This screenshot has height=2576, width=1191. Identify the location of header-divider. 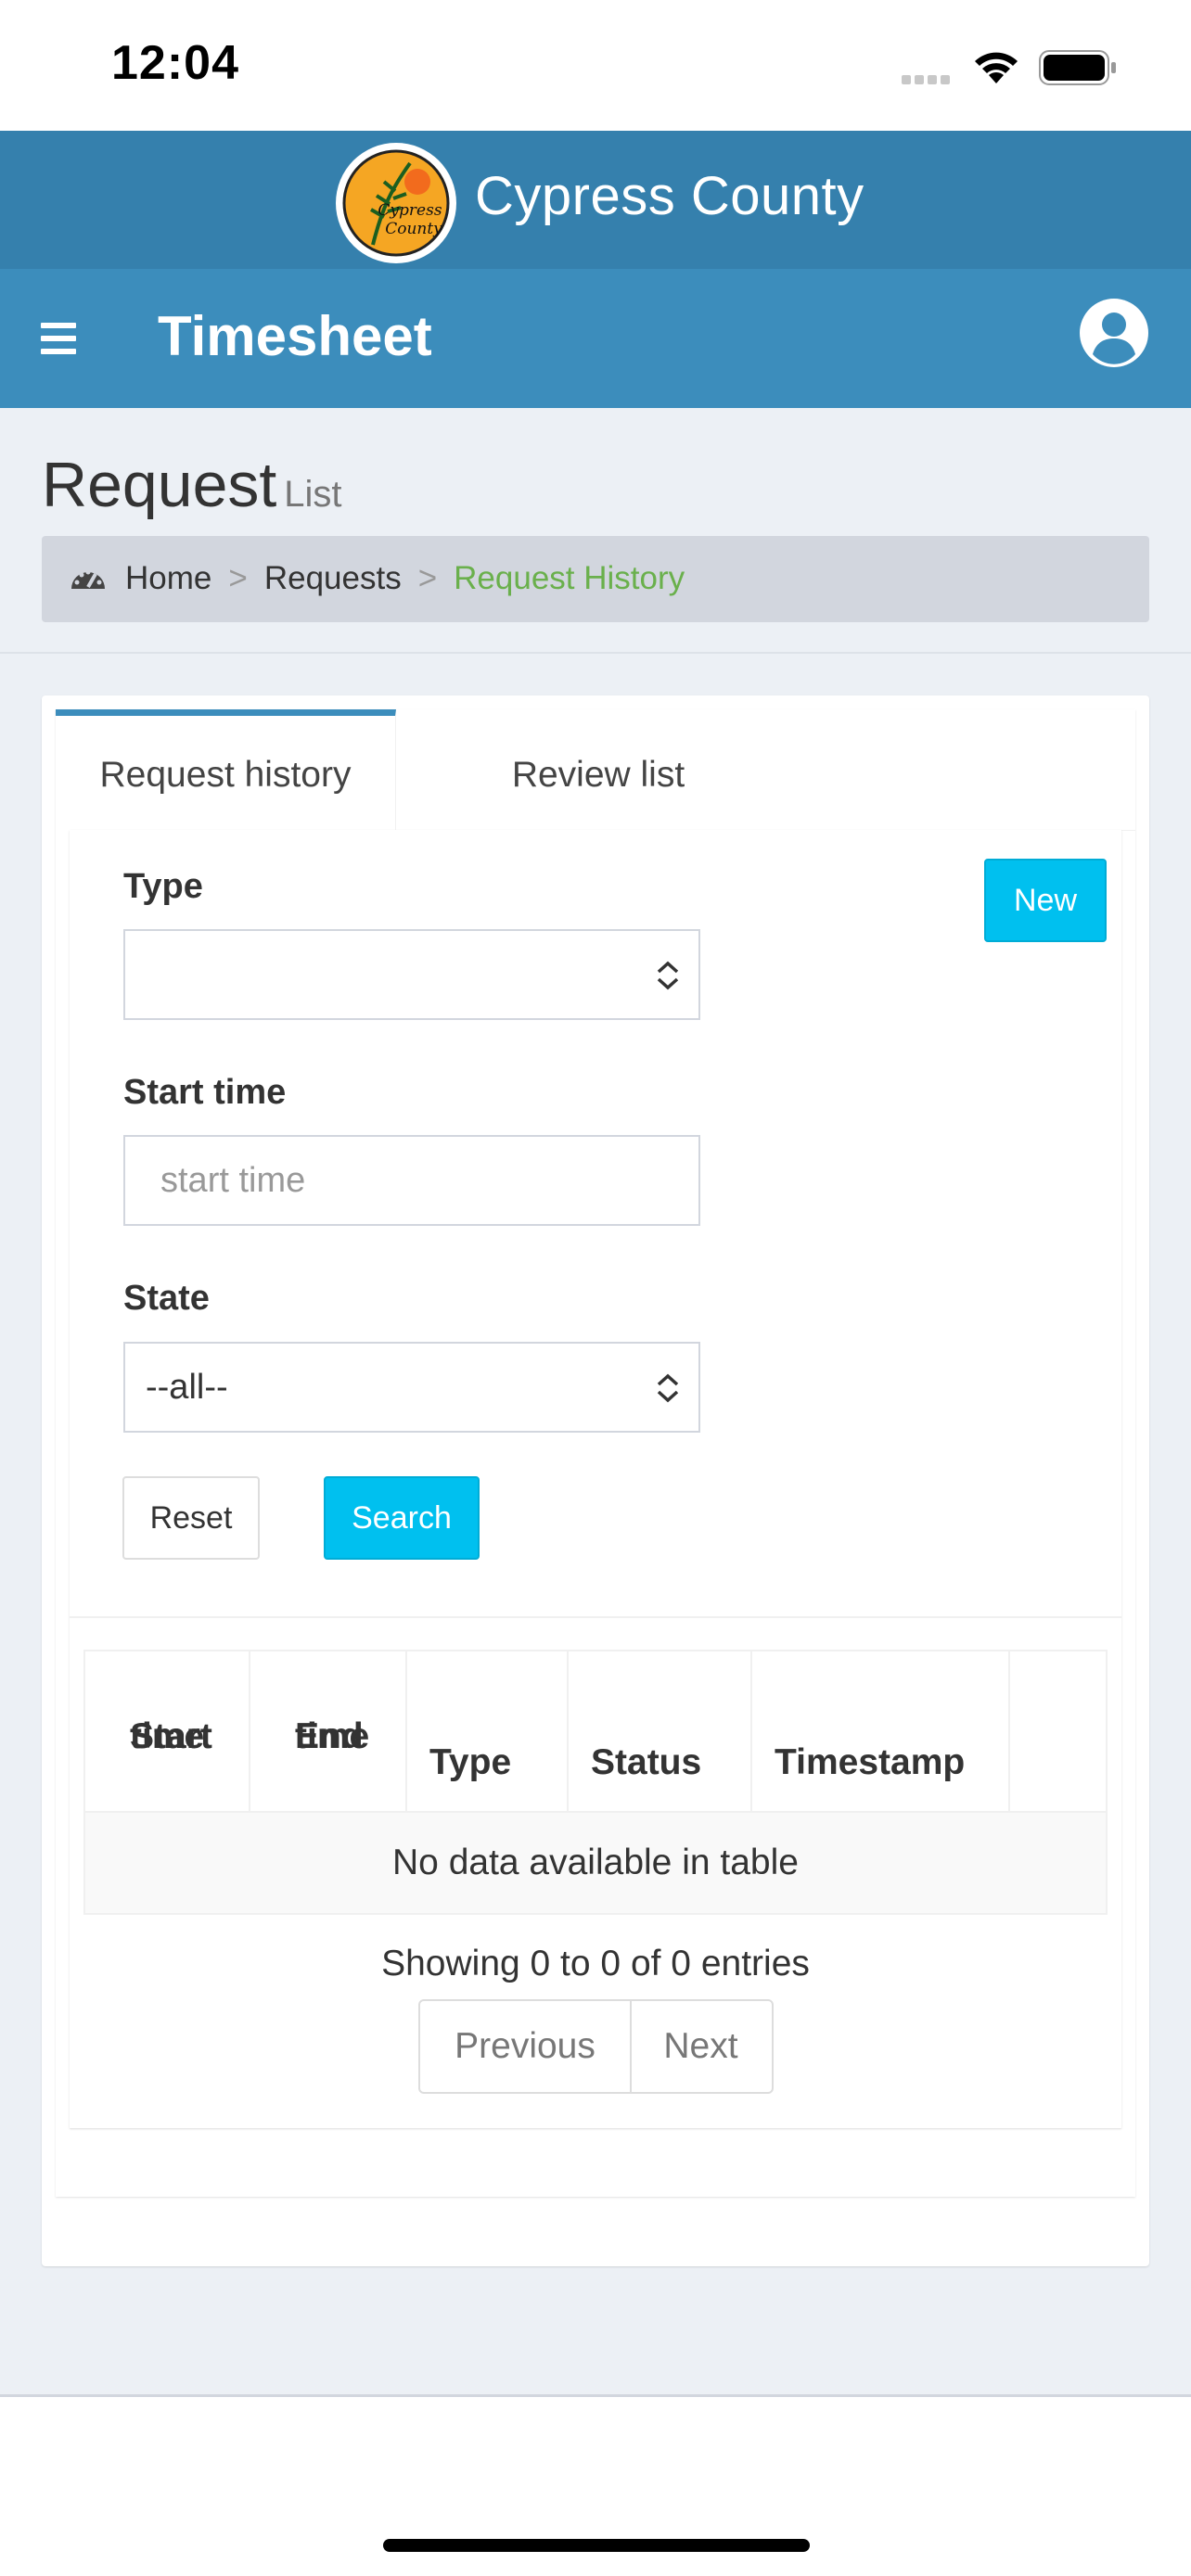
(595, 653).